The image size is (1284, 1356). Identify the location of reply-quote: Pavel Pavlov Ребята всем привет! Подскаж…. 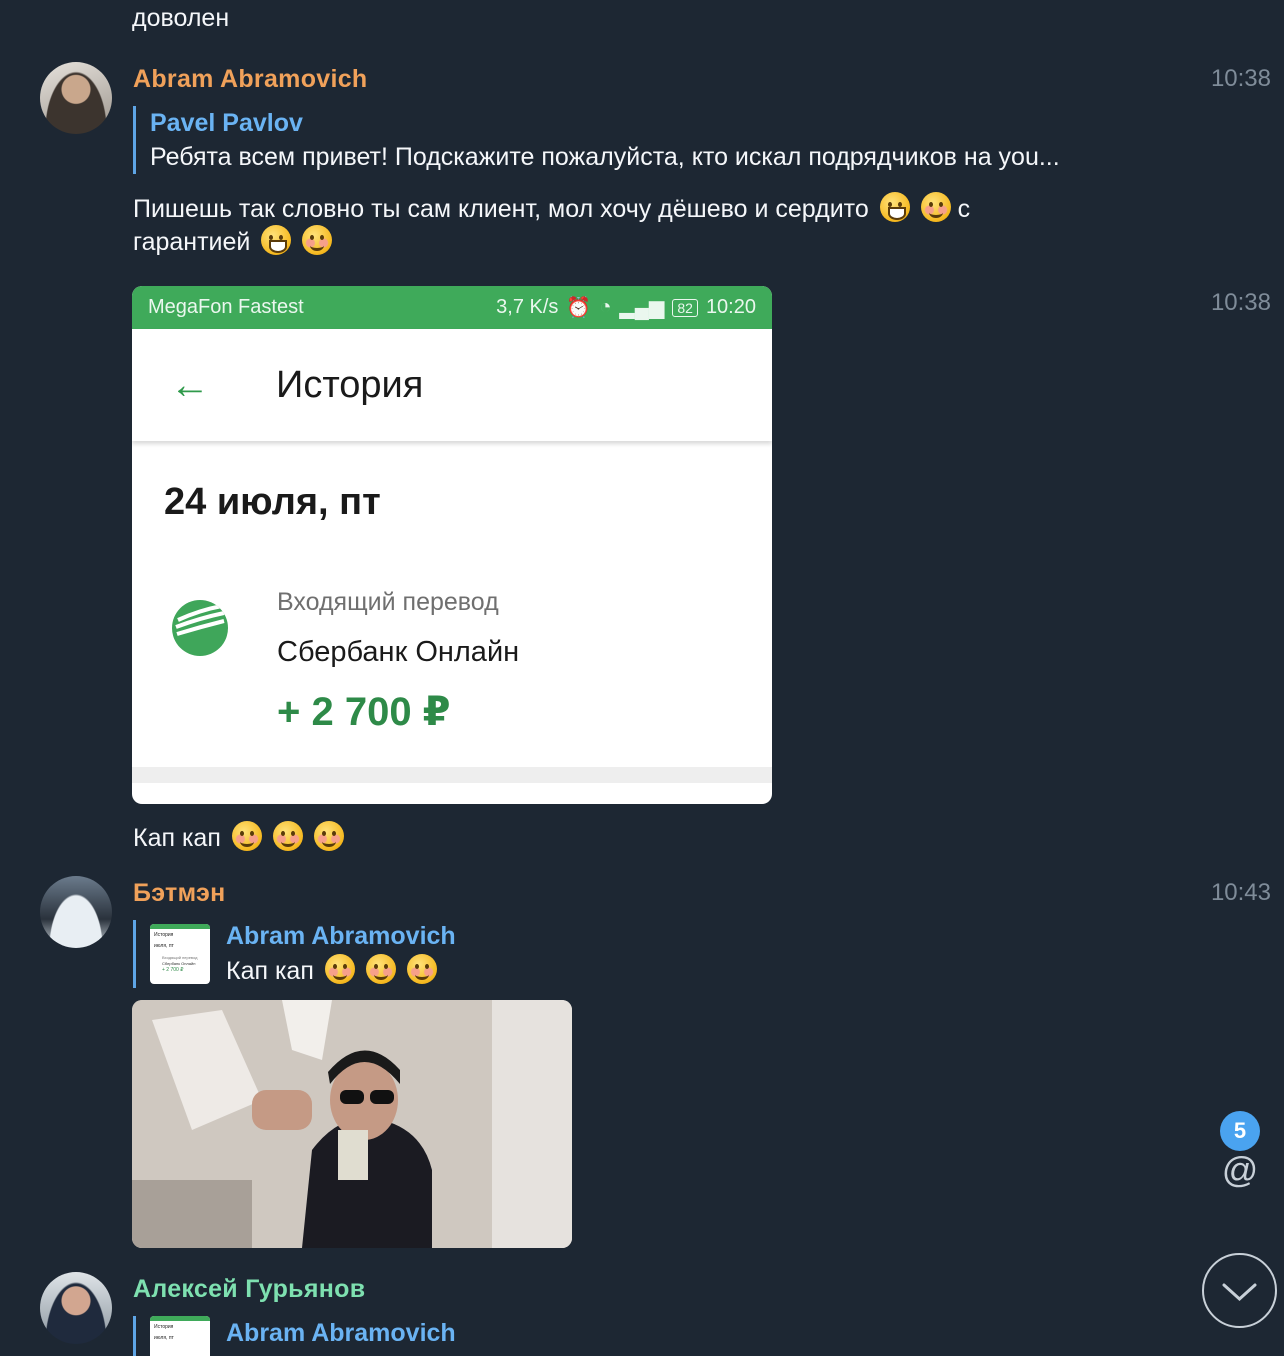
(596, 140).